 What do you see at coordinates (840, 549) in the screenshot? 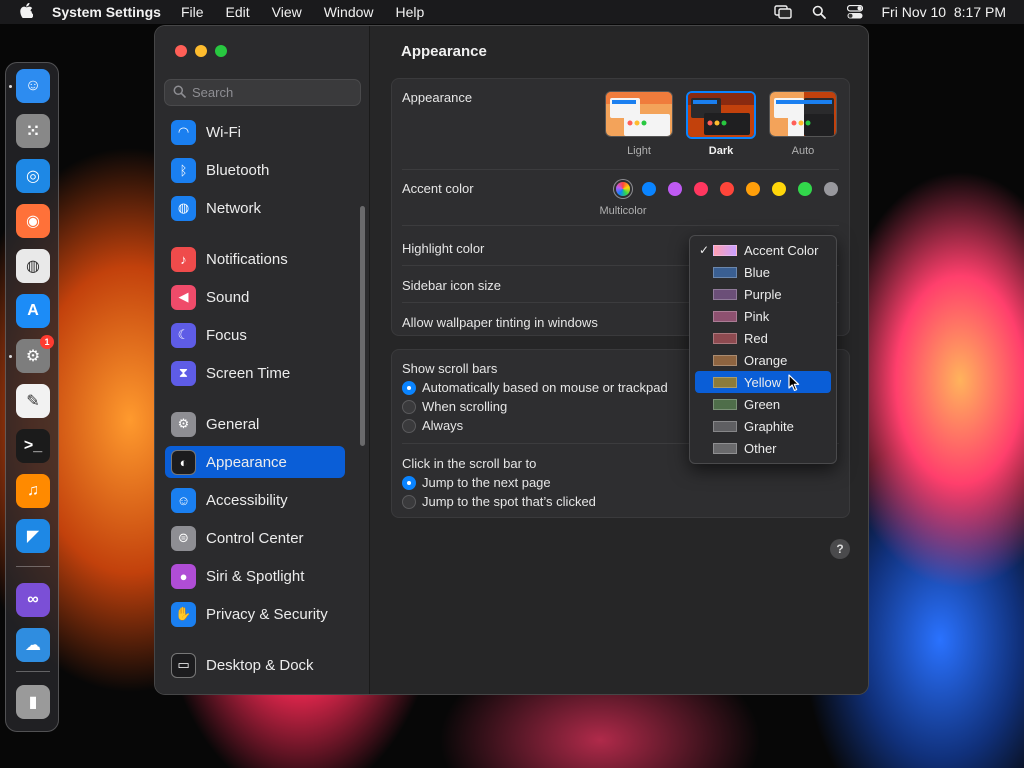
I see `help-button: ?` at bounding box center [840, 549].